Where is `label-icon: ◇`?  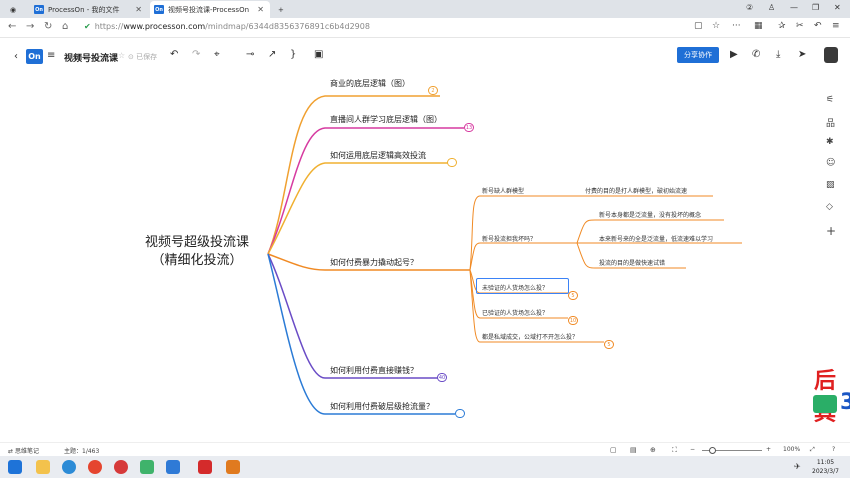 label-icon: ◇ is located at coordinates (829, 207).